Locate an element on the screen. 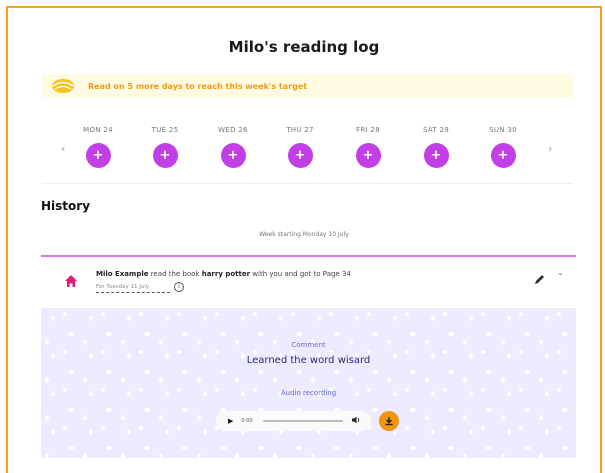 The image size is (605, 473). audio-player: ▶ 0:00 is located at coordinates (293, 421).